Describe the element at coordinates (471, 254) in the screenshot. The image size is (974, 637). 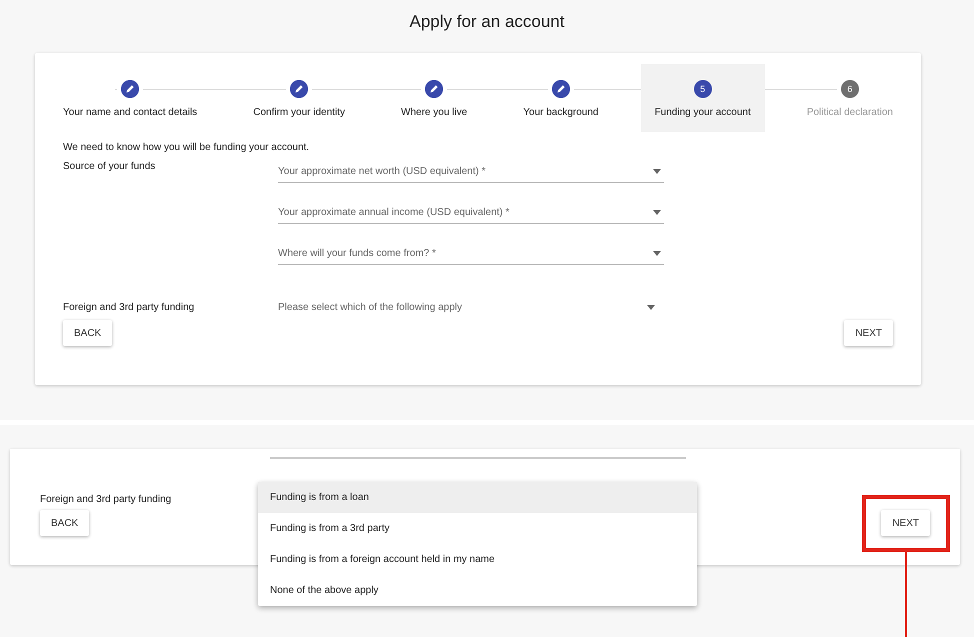
I see `select-field: Where will your funds come from? *` at that location.